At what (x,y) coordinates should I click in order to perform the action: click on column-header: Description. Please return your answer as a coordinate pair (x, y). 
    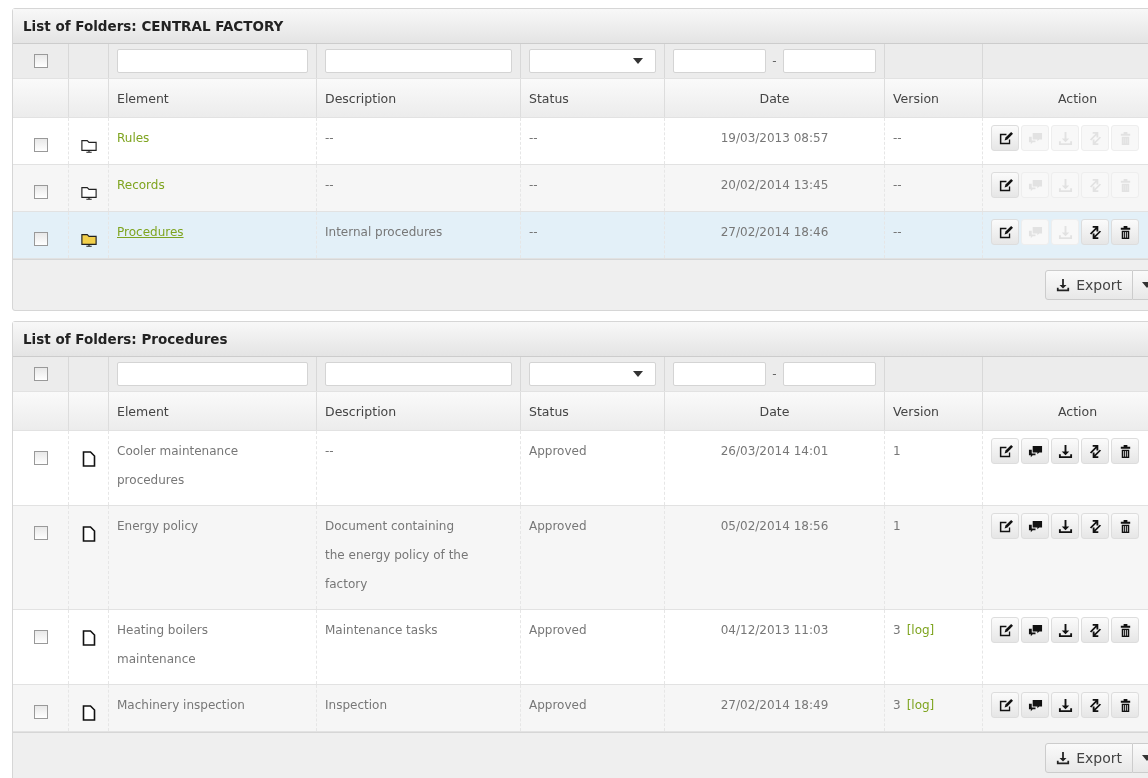
    Looking at the image, I should click on (361, 98).